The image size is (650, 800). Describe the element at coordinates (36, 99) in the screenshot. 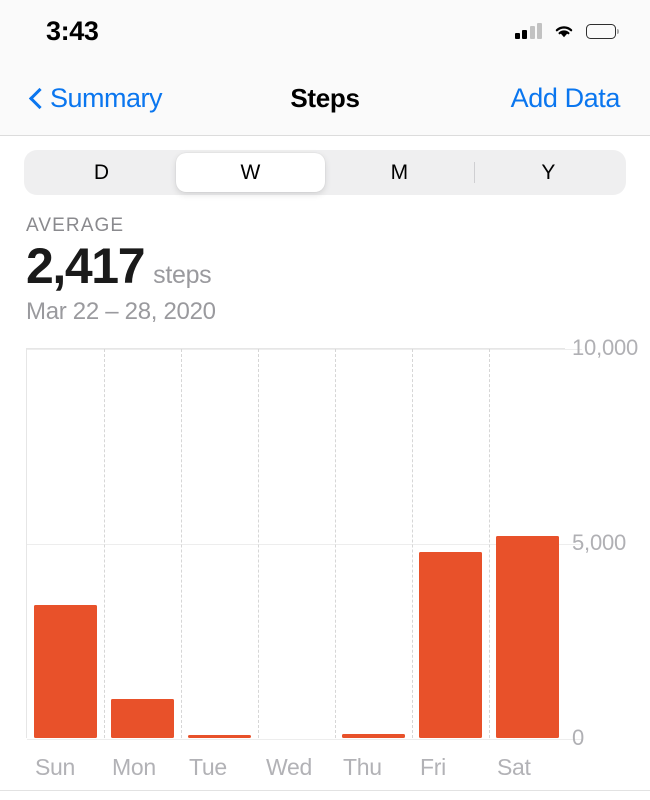

I see `chevron-left-icon` at that location.